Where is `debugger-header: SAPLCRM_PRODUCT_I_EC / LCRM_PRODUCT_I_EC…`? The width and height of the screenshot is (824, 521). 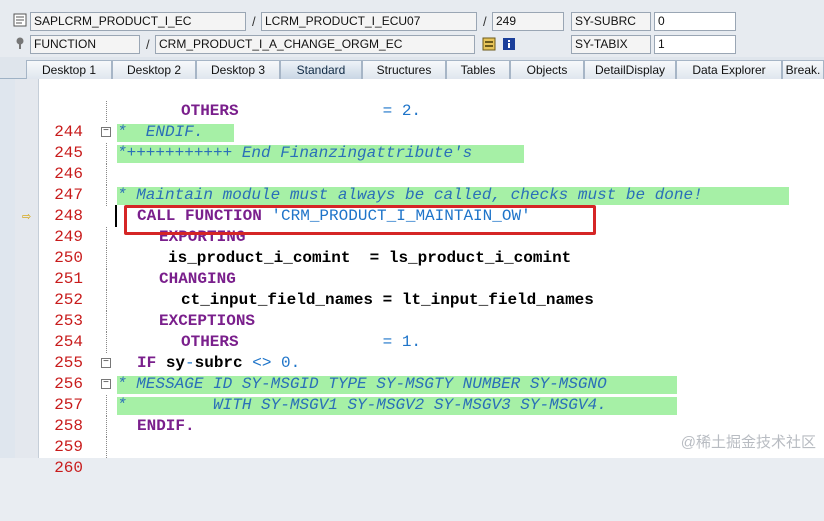 debugger-header: SAPLCRM_PRODUCT_I_EC / LCRM_PRODUCT_I_EC… is located at coordinates (412, 28).